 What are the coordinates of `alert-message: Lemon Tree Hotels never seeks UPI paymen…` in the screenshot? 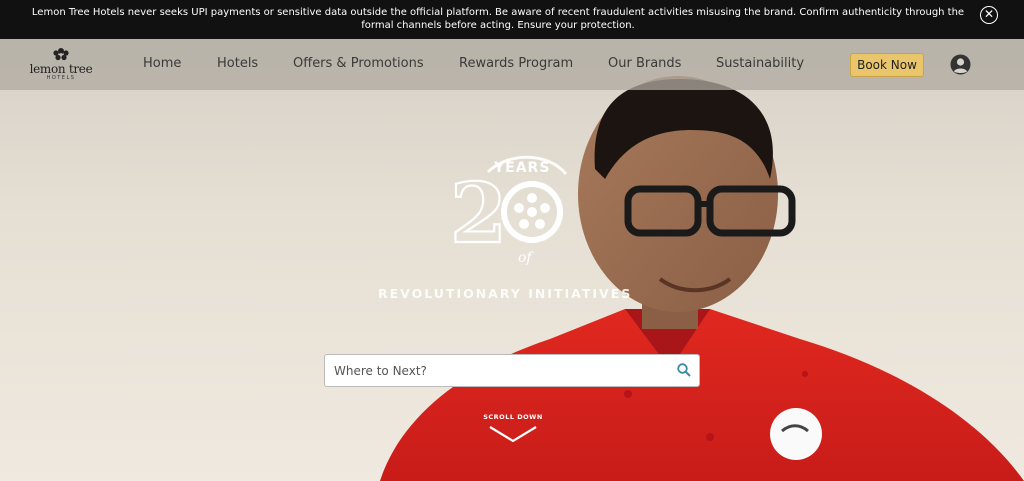 It's located at (498, 19).